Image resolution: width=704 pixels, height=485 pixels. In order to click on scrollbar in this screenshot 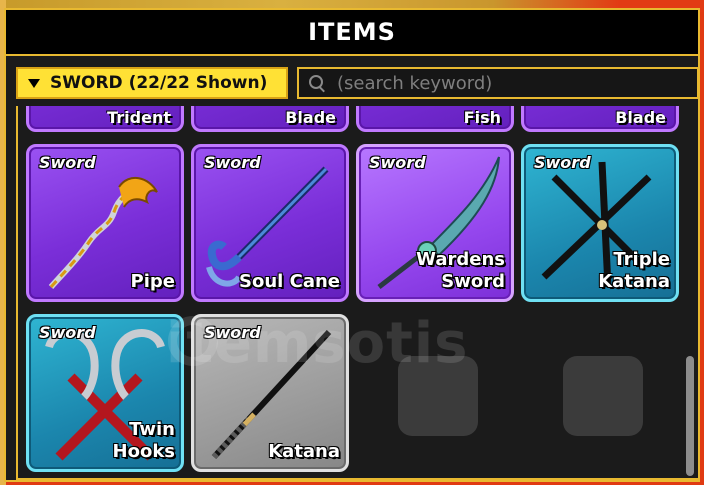, I will do `click(690, 416)`.